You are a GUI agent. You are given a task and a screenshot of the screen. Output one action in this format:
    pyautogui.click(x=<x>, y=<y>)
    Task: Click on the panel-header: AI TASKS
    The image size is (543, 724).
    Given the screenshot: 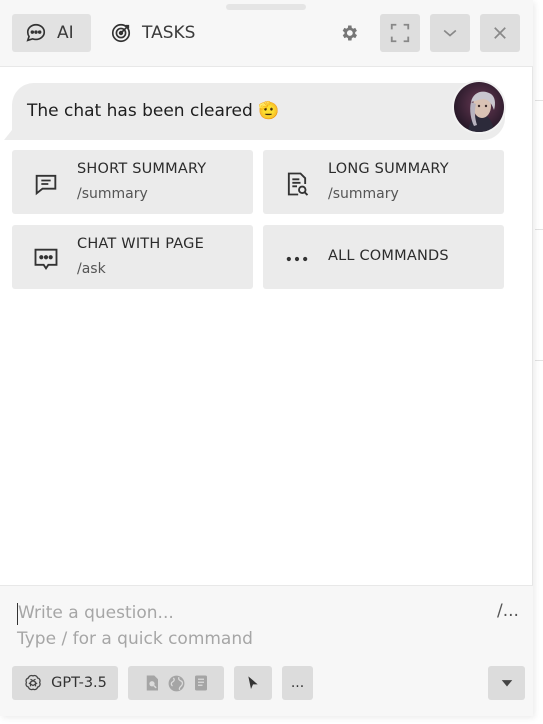 What is the action you would take?
    pyautogui.click(x=266, y=33)
    